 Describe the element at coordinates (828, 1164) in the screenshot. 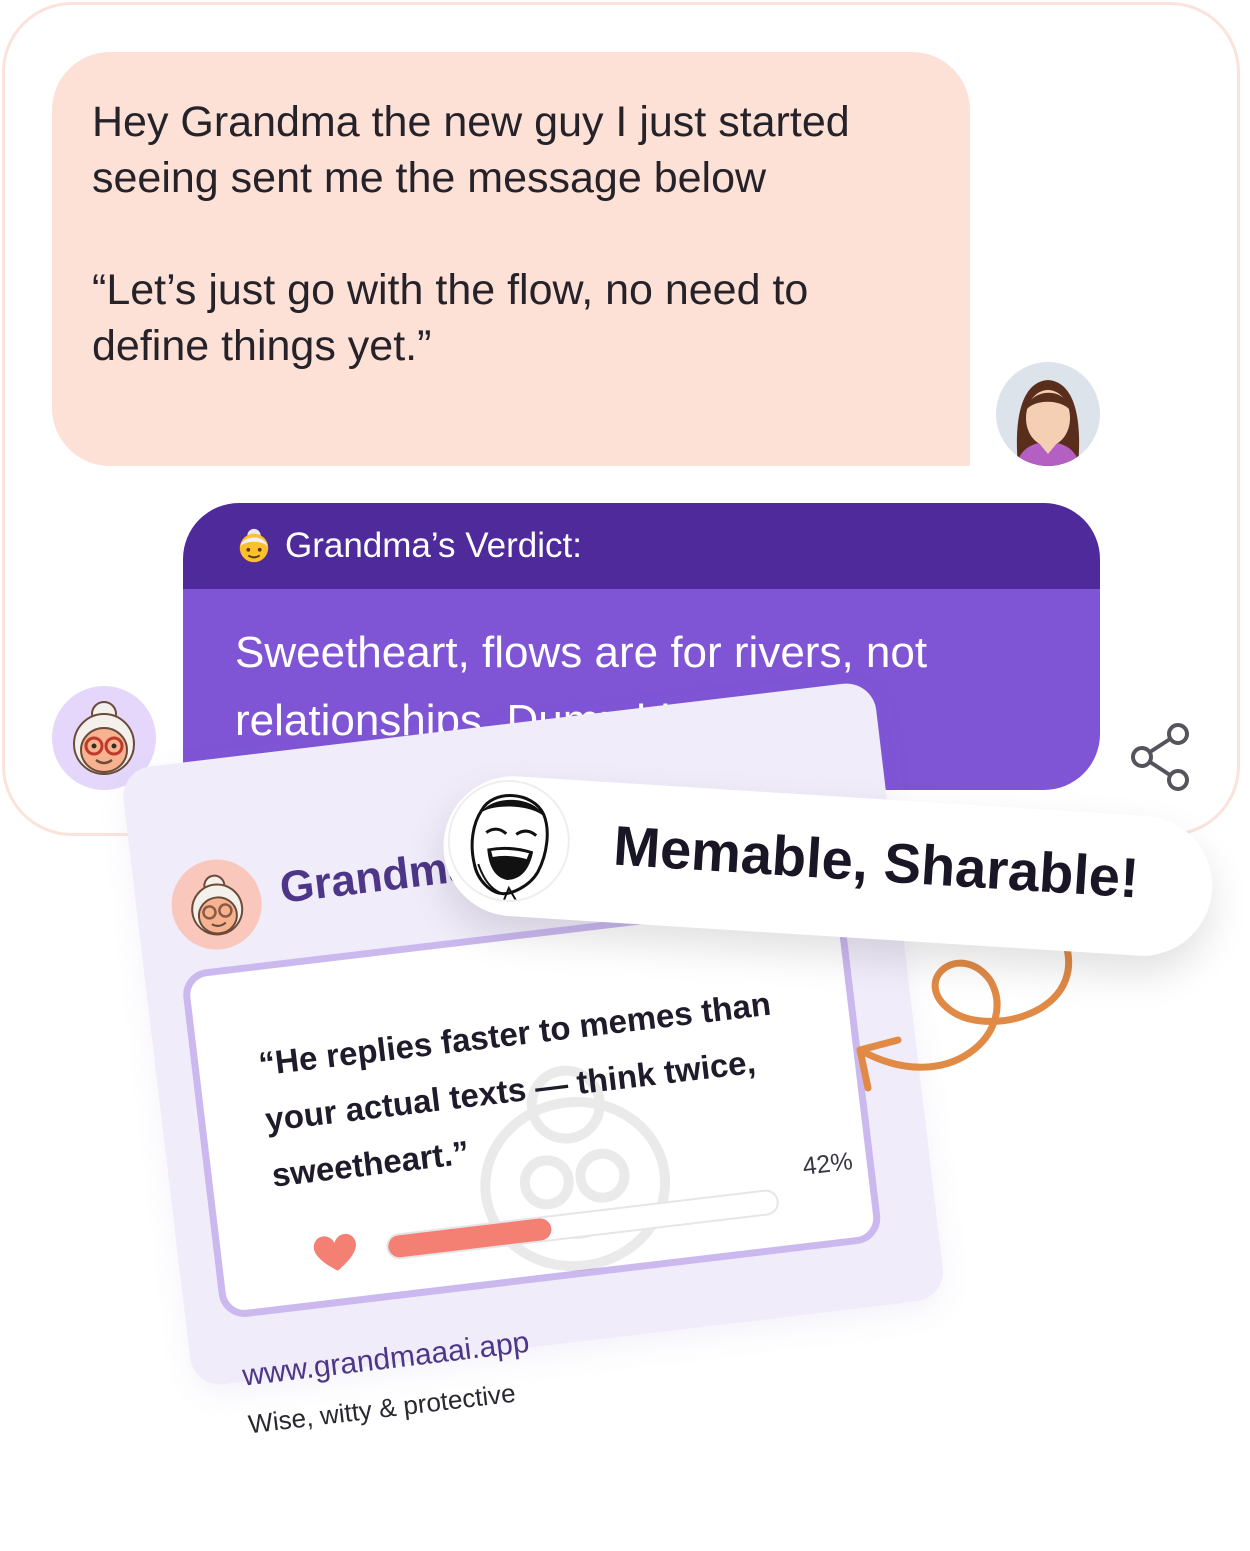

I see `rating-progress-label: 42%` at that location.